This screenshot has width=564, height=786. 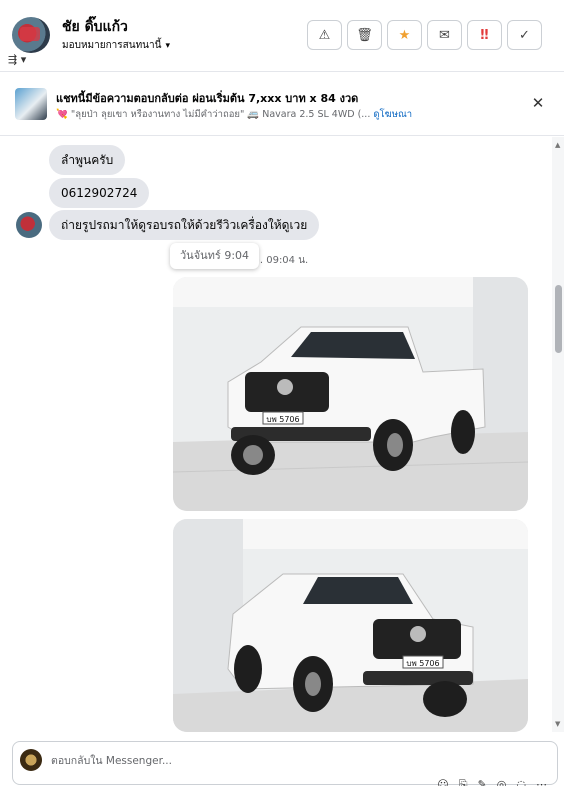 What do you see at coordinates (29, 225) in the screenshot?
I see `sender-avatar` at bounding box center [29, 225].